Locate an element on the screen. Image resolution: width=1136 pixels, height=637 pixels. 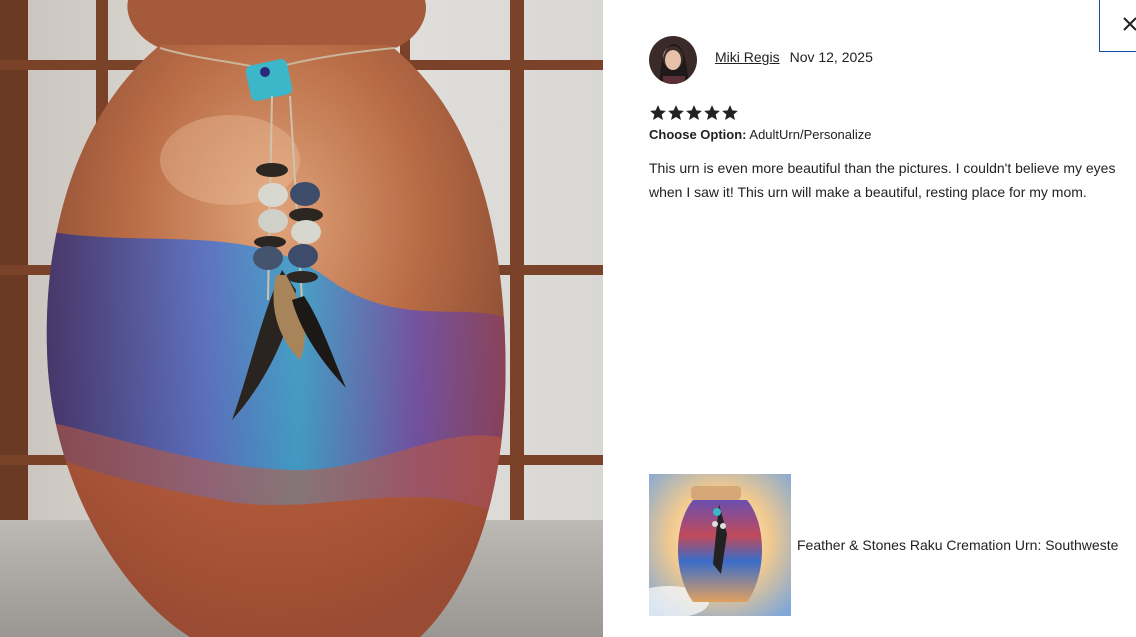
review-date: Nov 12, 2025 is located at coordinates (831, 57).